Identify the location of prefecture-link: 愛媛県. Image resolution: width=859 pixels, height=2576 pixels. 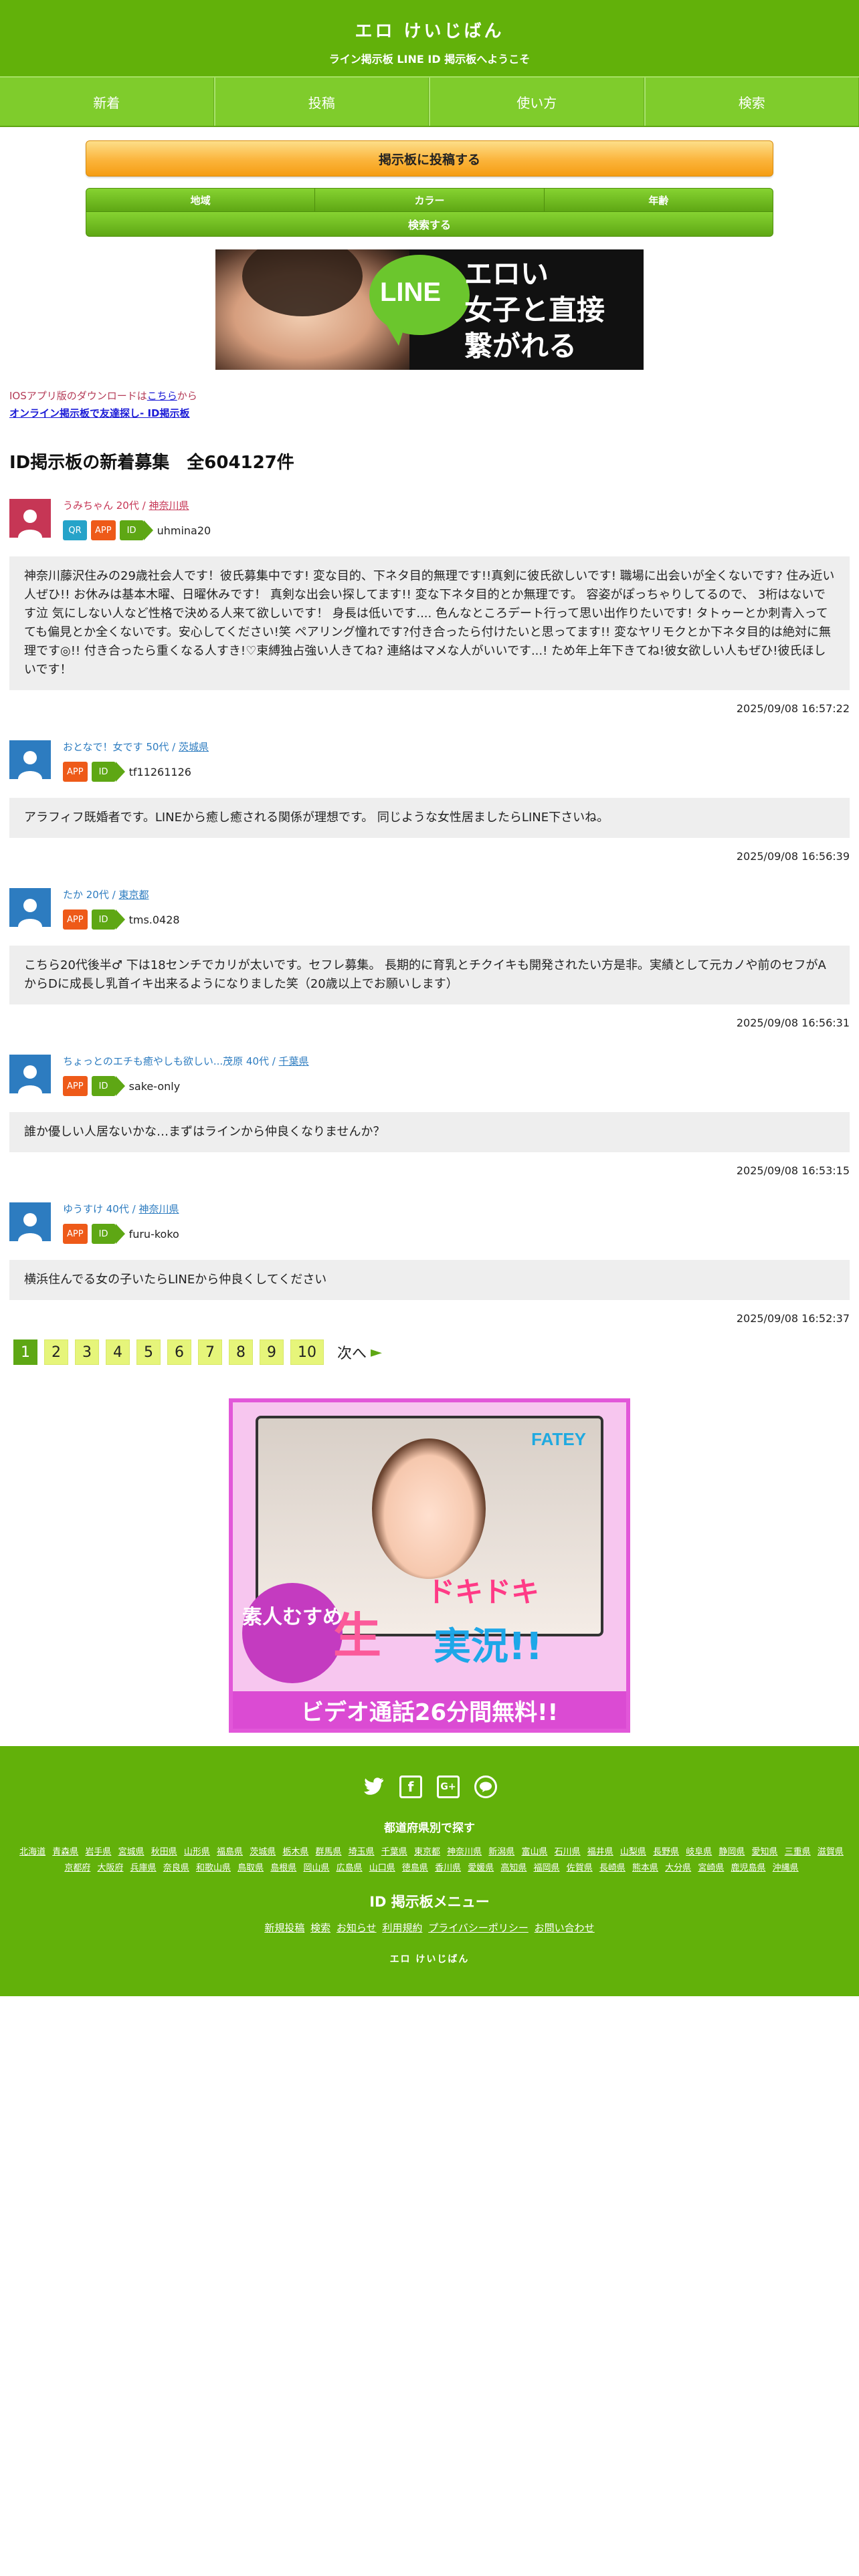
(481, 1868).